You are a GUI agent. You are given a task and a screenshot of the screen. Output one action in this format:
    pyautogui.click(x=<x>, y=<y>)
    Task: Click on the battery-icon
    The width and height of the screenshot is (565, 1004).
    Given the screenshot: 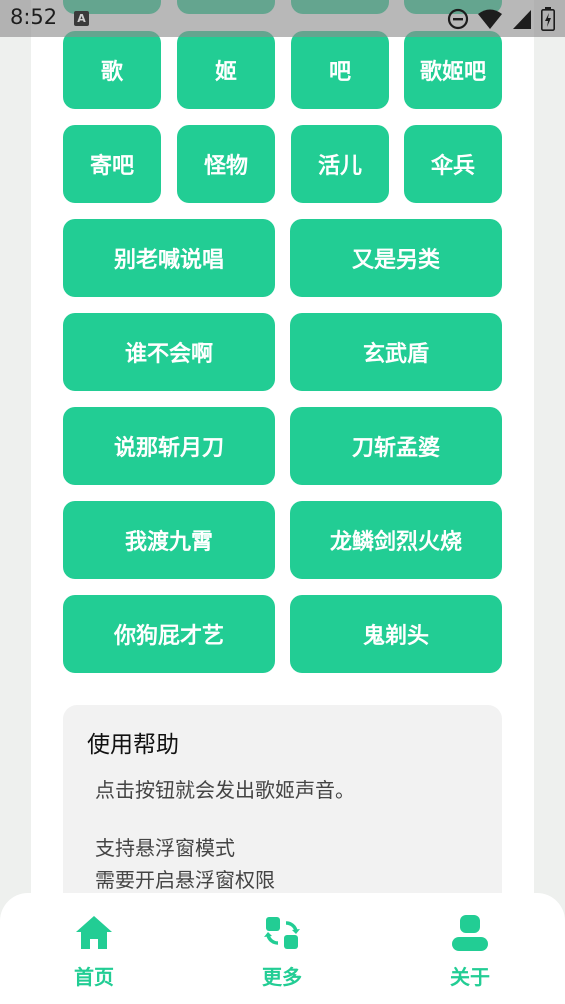 What is the action you would take?
    pyautogui.click(x=548, y=19)
    